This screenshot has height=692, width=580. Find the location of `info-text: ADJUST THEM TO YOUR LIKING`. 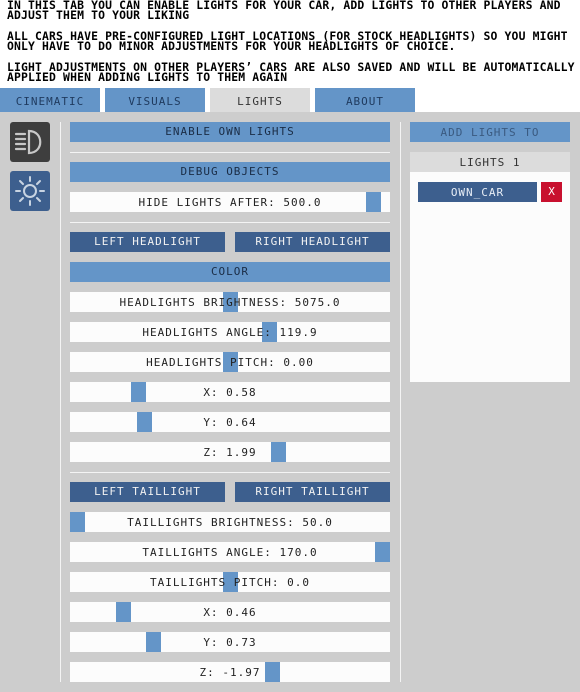

info-text: ADJUST THEM TO YOUR LIKING is located at coordinates (98, 15).